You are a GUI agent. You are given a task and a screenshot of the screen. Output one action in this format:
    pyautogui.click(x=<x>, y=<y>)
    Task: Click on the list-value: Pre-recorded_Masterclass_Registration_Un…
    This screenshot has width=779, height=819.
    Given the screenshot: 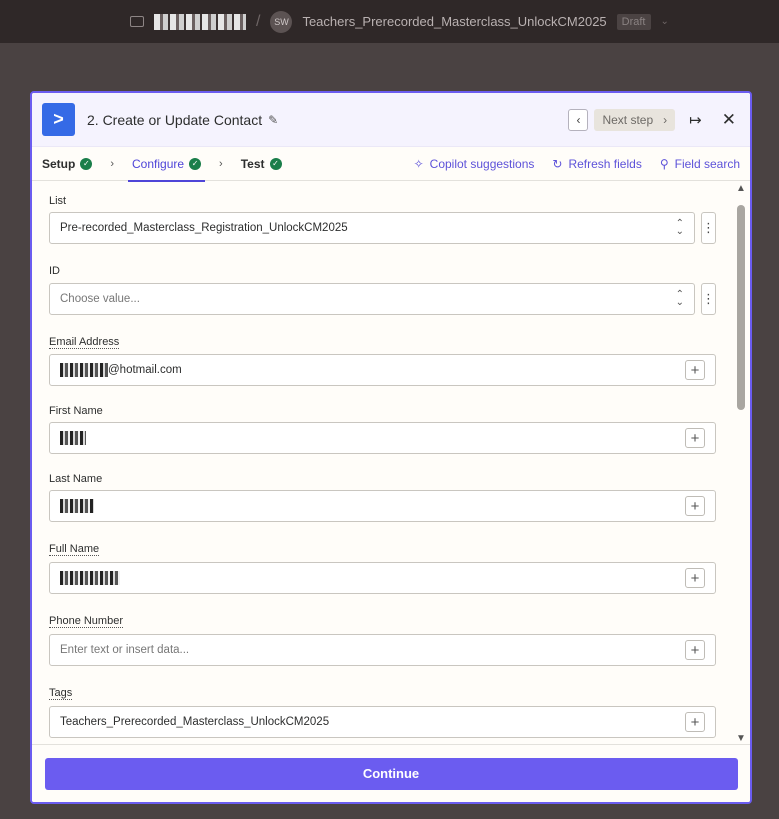 What is the action you would take?
    pyautogui.click(x=204, y=228)
    